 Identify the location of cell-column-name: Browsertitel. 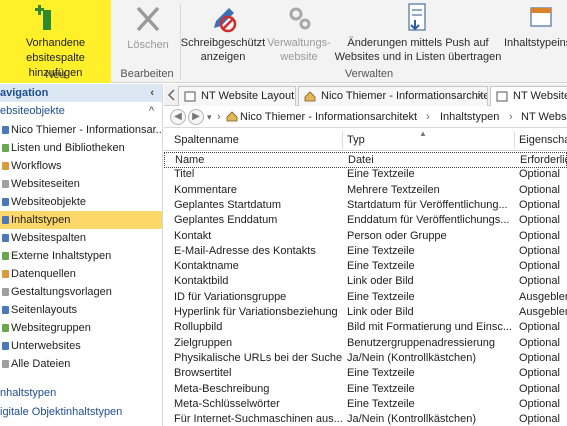
(203, 373).